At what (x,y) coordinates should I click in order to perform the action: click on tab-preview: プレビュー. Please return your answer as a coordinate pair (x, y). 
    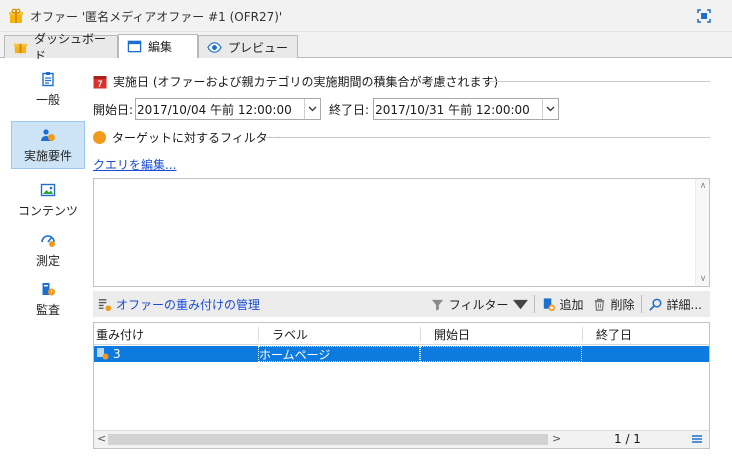
    Looking at the image, I should click on (248, 46).